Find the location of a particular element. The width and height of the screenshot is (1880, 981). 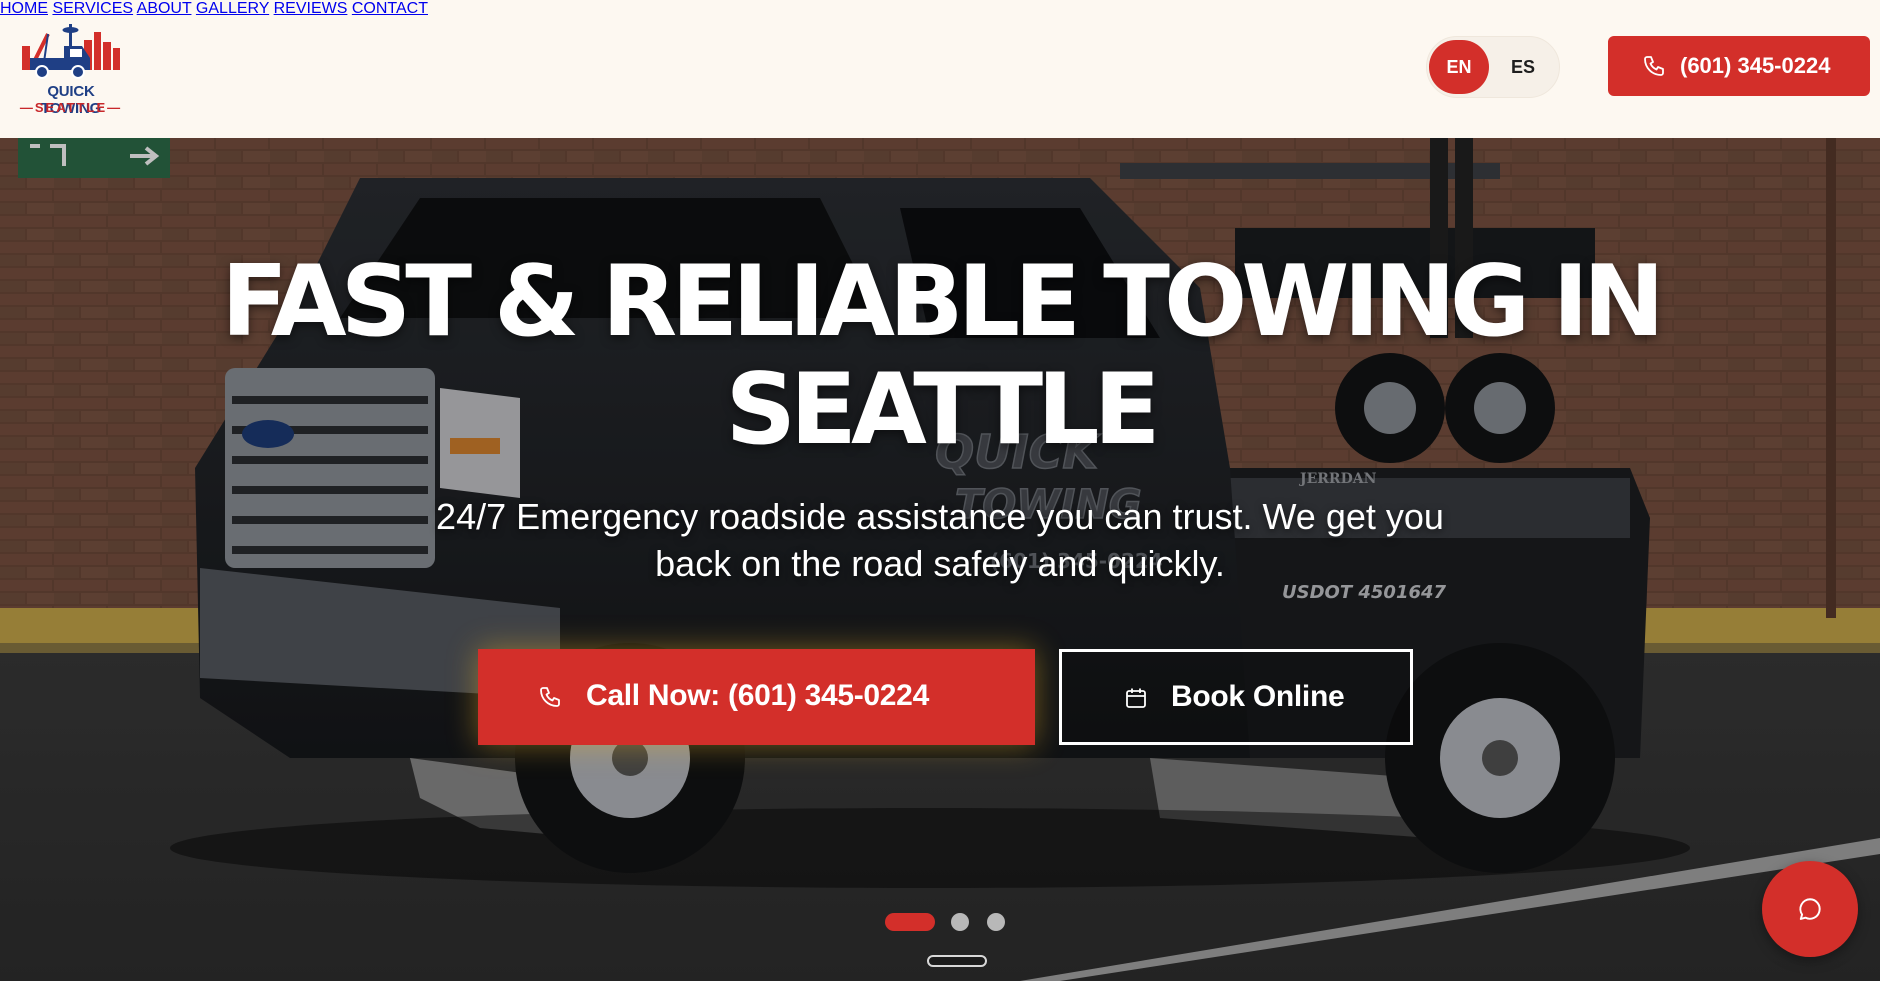

chat-button is located at coordinates (1810, 909).